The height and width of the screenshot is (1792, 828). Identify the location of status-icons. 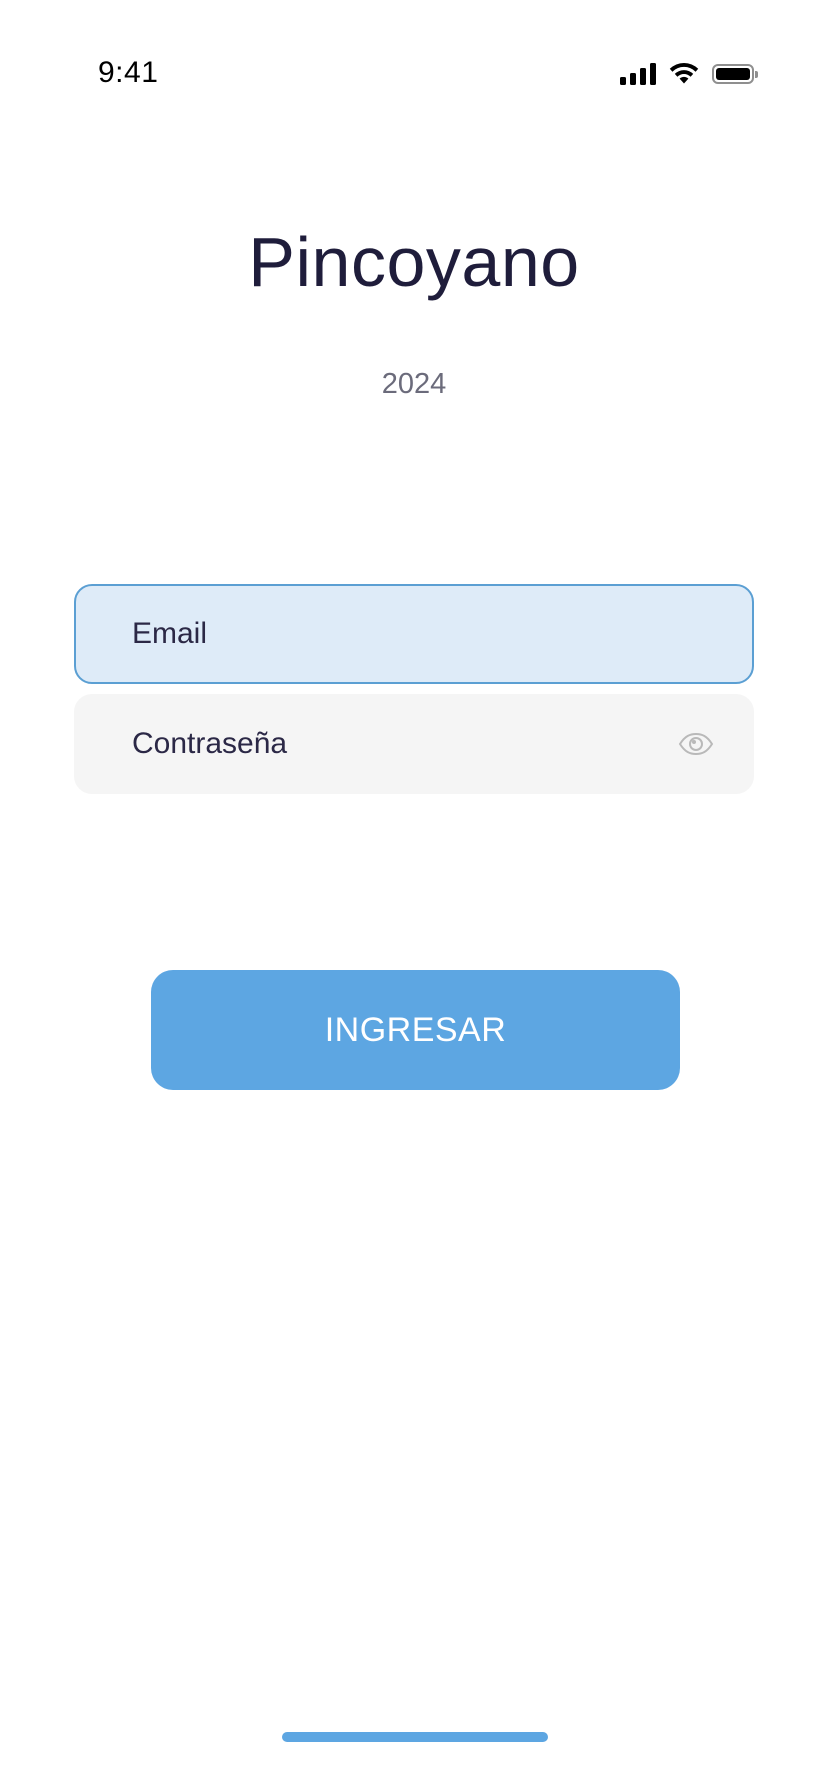
(689, 74).